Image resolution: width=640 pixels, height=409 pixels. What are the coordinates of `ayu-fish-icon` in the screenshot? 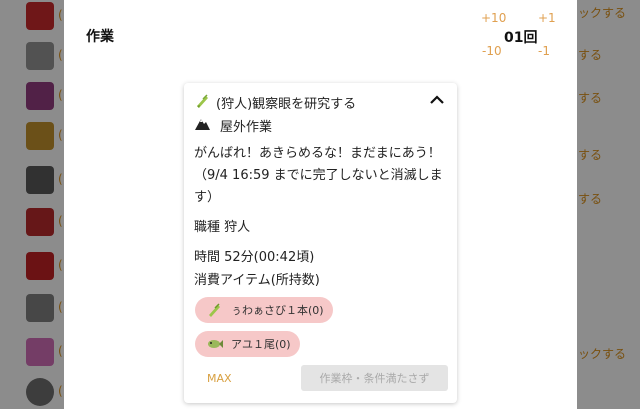 It's located at (215, 344).